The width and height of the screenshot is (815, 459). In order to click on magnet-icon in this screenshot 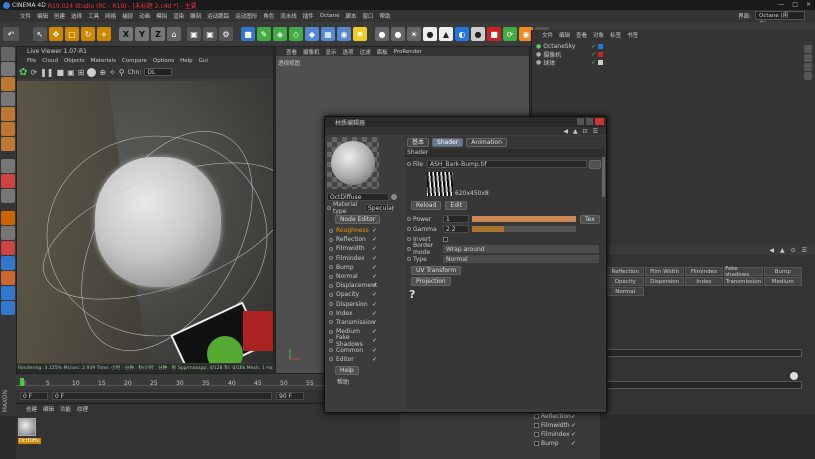, I will do `click(8, 218)`.